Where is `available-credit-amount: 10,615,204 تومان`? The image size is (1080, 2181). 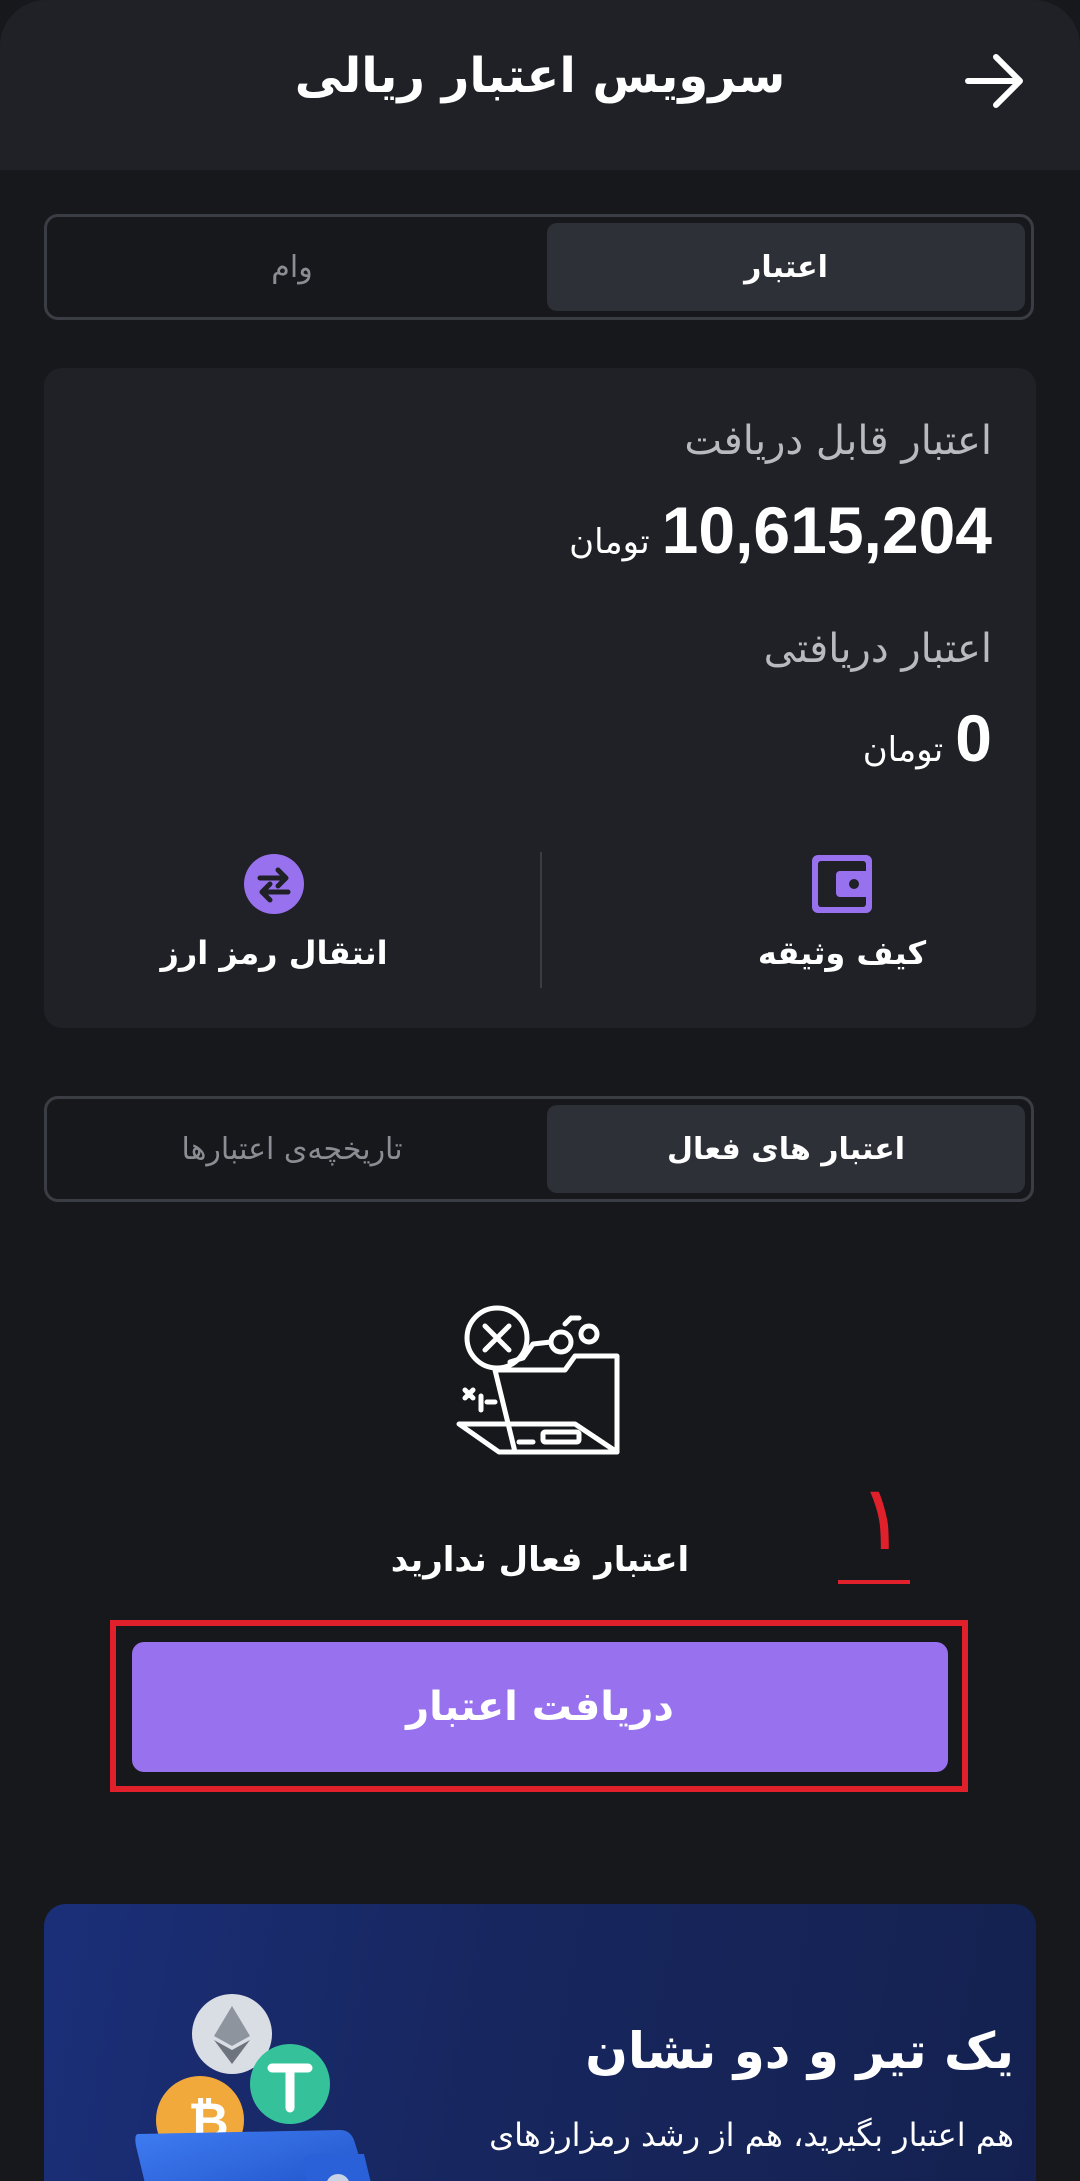
available-credit-amount: 10,615,204 تومان is located at coordinates (780, 530).